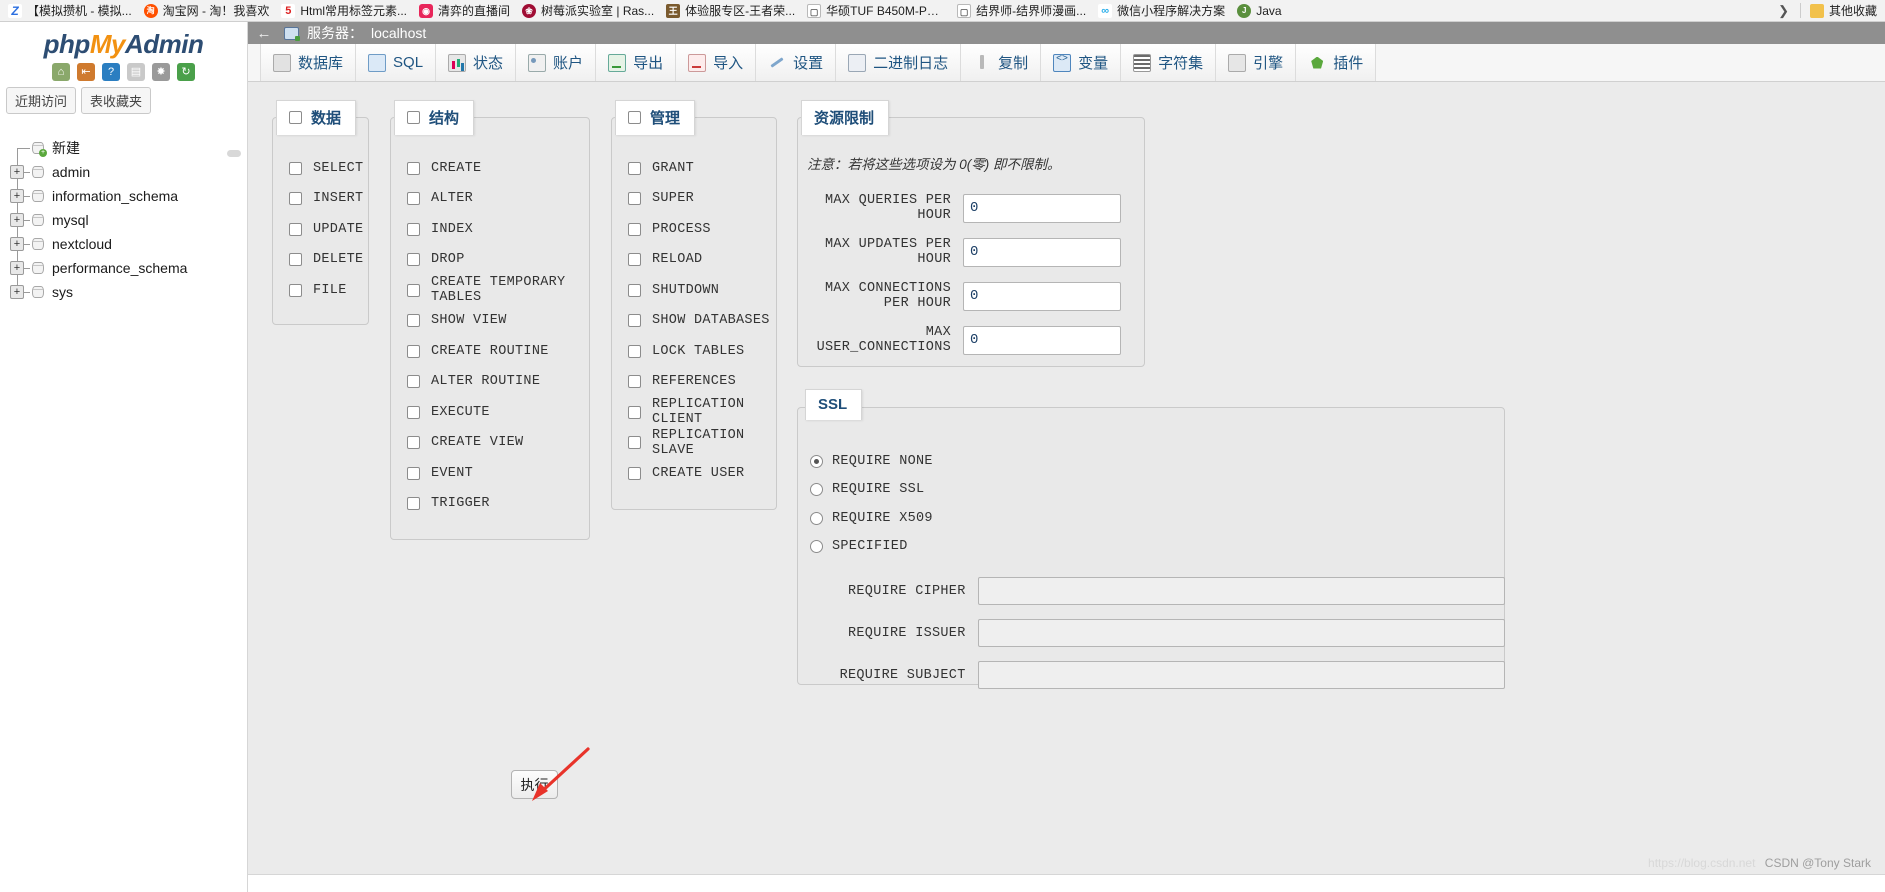 Image resolution: width=1885 pixels, height=892 pixels. Describe the element at coordinates (490, 412) in the screenshot. I see `structure-privilege-row: EXECUTE` at that location.